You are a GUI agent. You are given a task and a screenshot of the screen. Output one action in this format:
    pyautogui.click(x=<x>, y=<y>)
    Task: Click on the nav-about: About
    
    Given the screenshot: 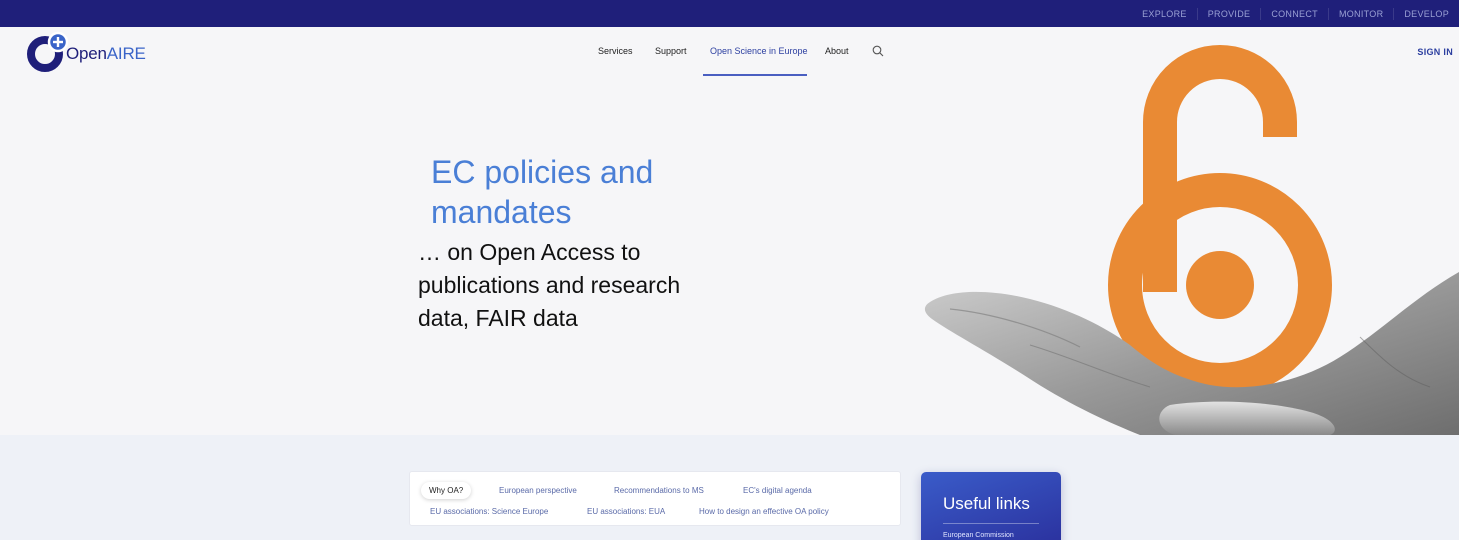 What is the action you would take?
    pyautogui.click(x=837, y=51)
    